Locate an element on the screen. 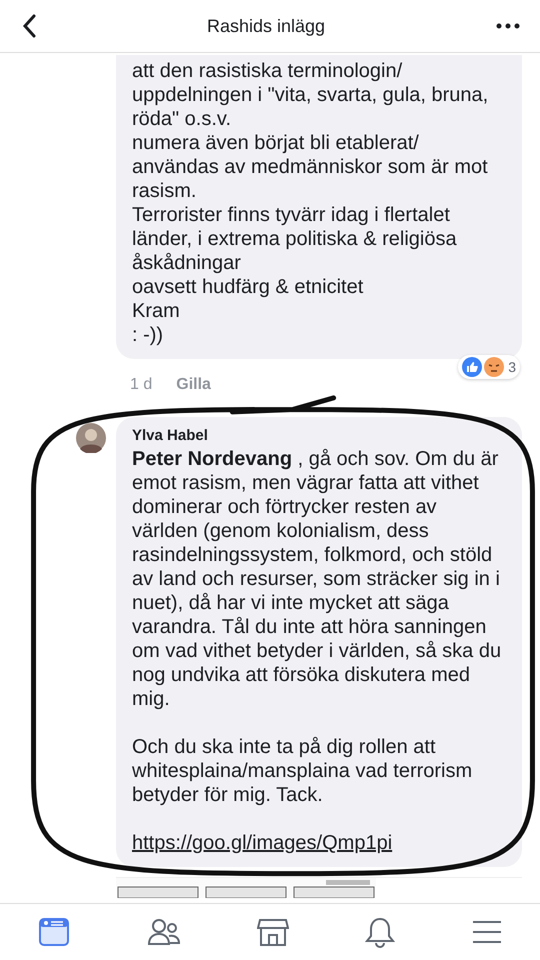  back-icon is located at coordinates (29, 26).